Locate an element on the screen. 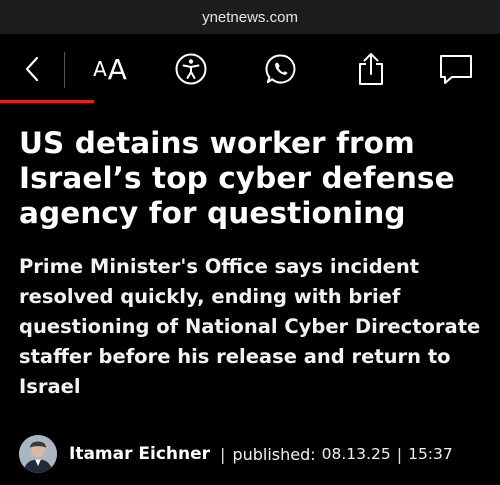 The image size is (500, 485). url-text: ynetnews.com is located at coordinates (250, 17).